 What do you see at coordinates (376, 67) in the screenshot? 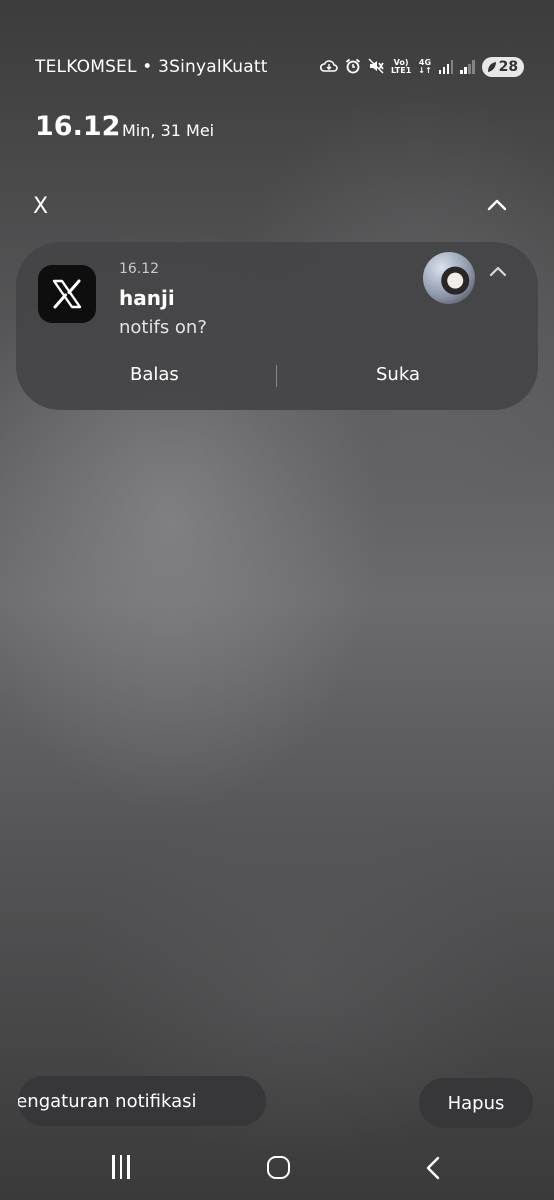
I see `mute-icon` at bounding box center [376, 67].